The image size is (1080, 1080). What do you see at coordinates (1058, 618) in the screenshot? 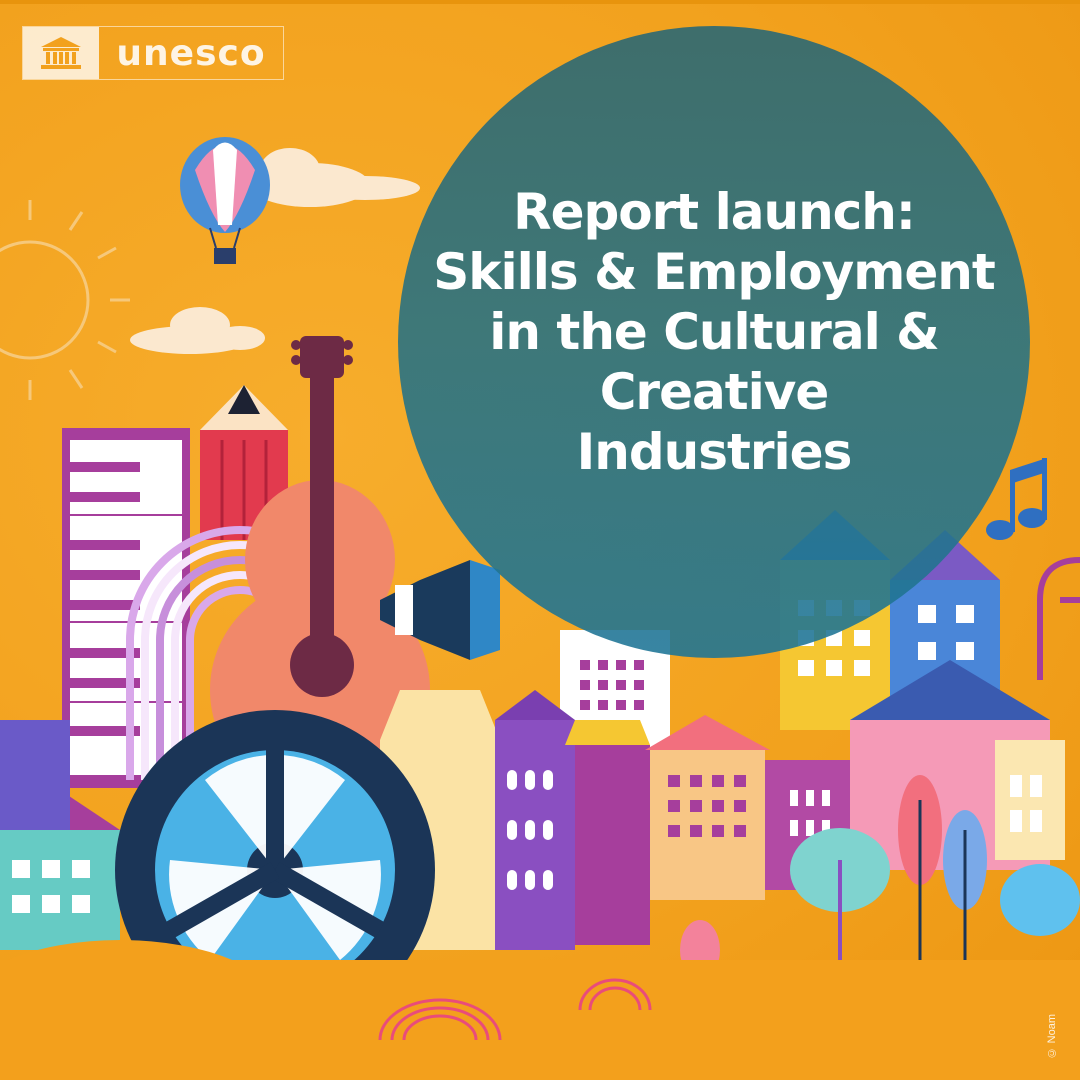
I see `trumpet-icon` at bounding box center [1058, 618].